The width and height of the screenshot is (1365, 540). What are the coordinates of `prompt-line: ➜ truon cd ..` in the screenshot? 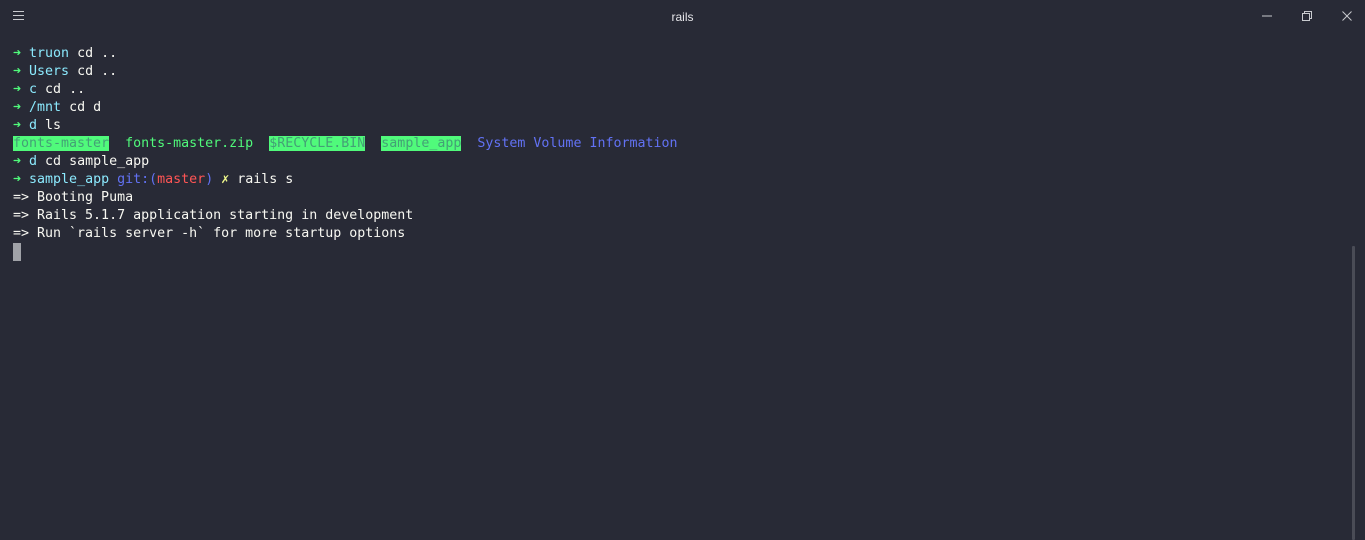 It's located at (673, 54).